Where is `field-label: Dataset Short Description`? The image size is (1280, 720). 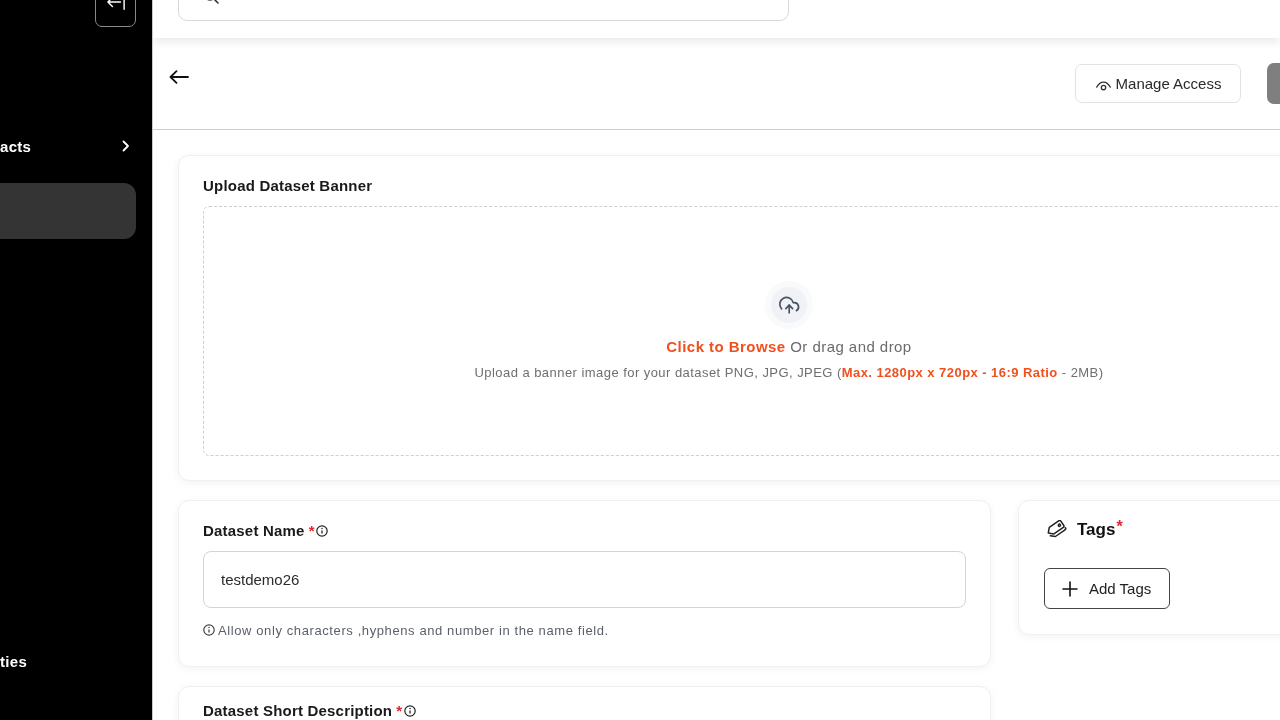
field-label: Dataset Short Description is located at coordinates (298, 710).